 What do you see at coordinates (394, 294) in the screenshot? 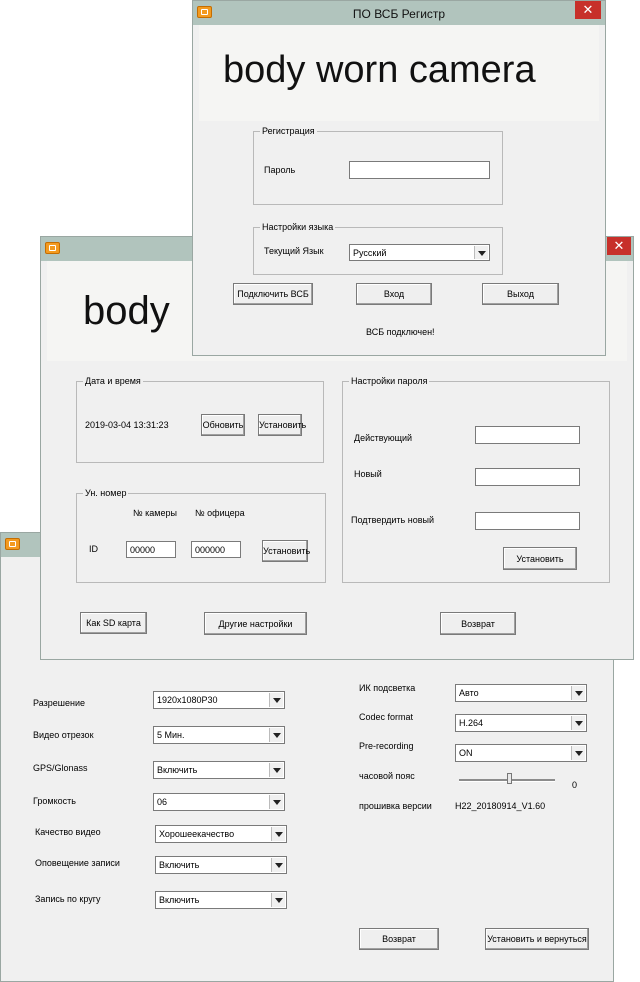
I see `login-button: Вход` at bounding box center [394, 294].